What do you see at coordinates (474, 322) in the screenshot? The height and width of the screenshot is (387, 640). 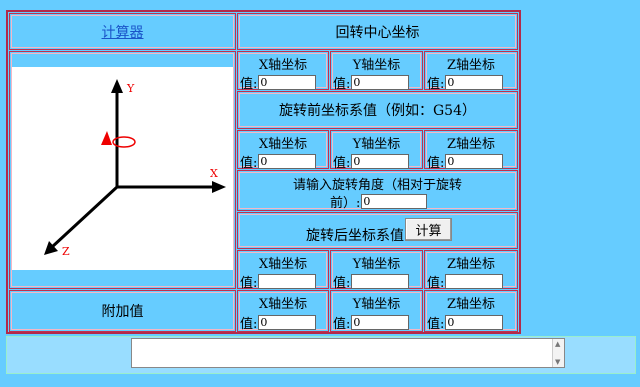 I see `ex-z-input` at bounding box center [474, 322].